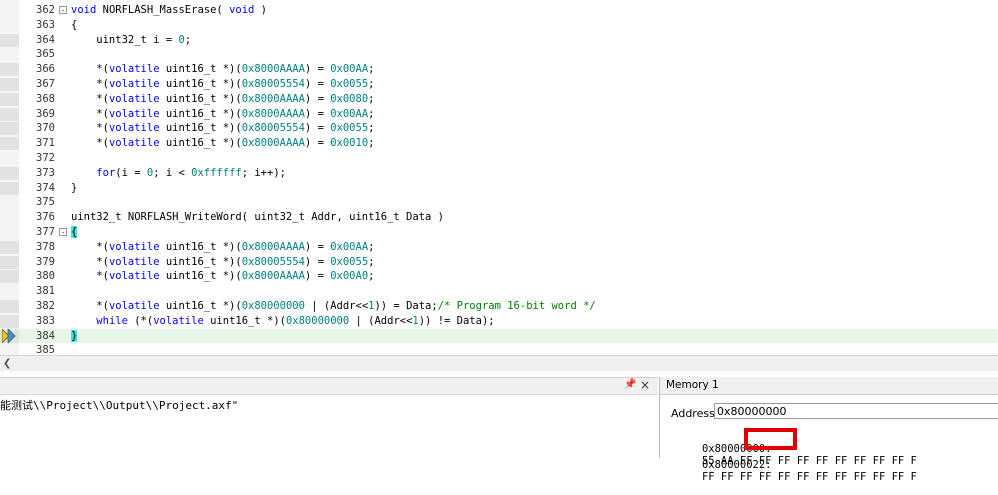  What do you see at coordinates (45, 291) in the screenshot?
I see `line-number: 381` at bounding box center [45, 291].